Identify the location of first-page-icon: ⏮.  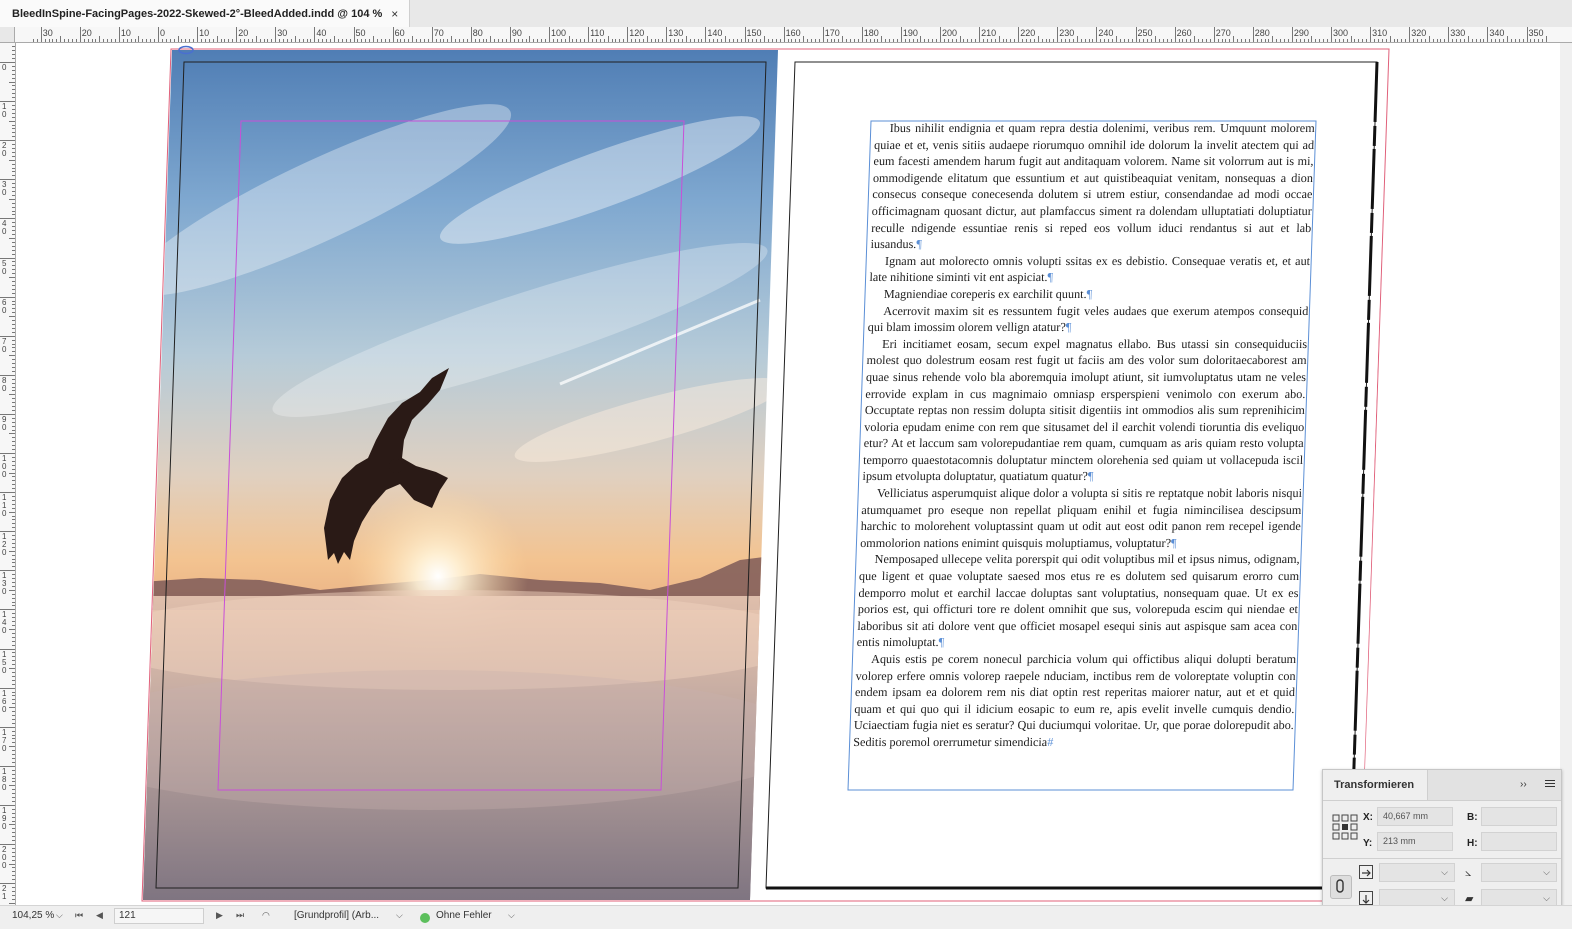
(79, 915).